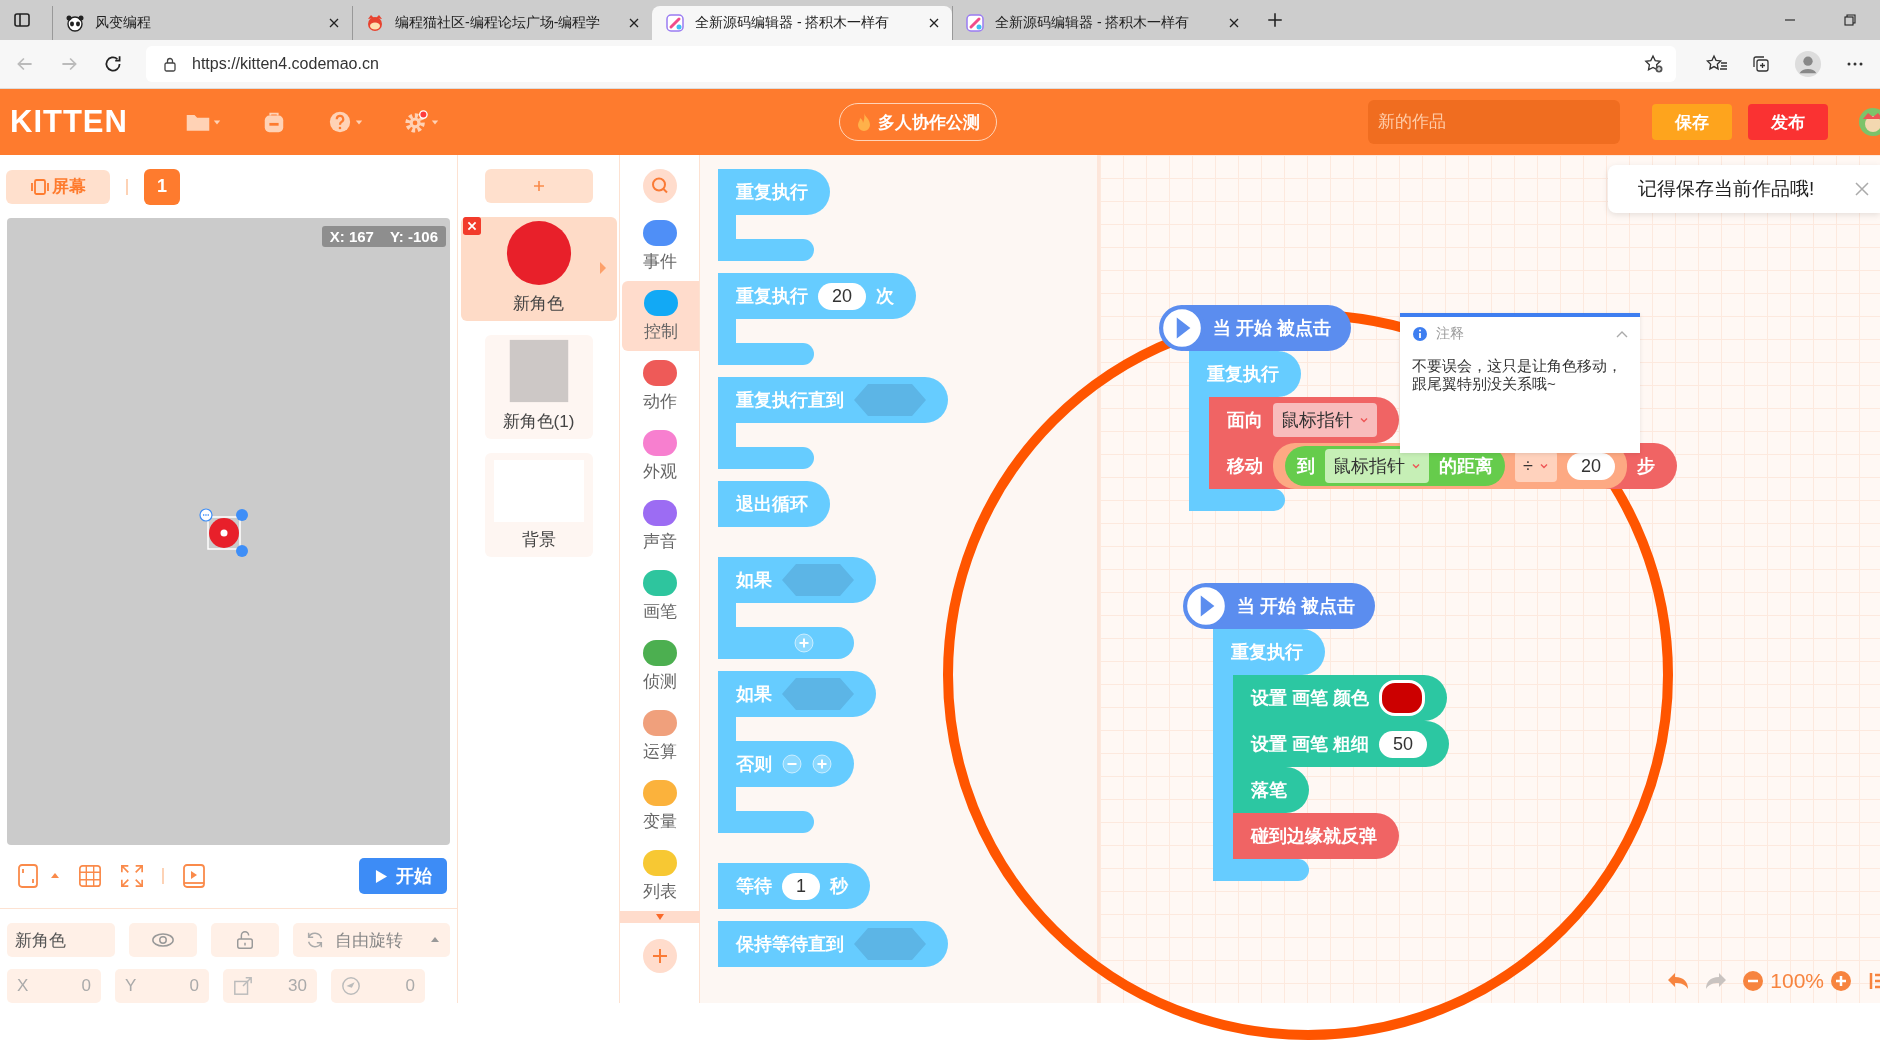  Describe the element at coordinates (538, 505) in the screenshot. I see `sprite-card: 背景` at that location.